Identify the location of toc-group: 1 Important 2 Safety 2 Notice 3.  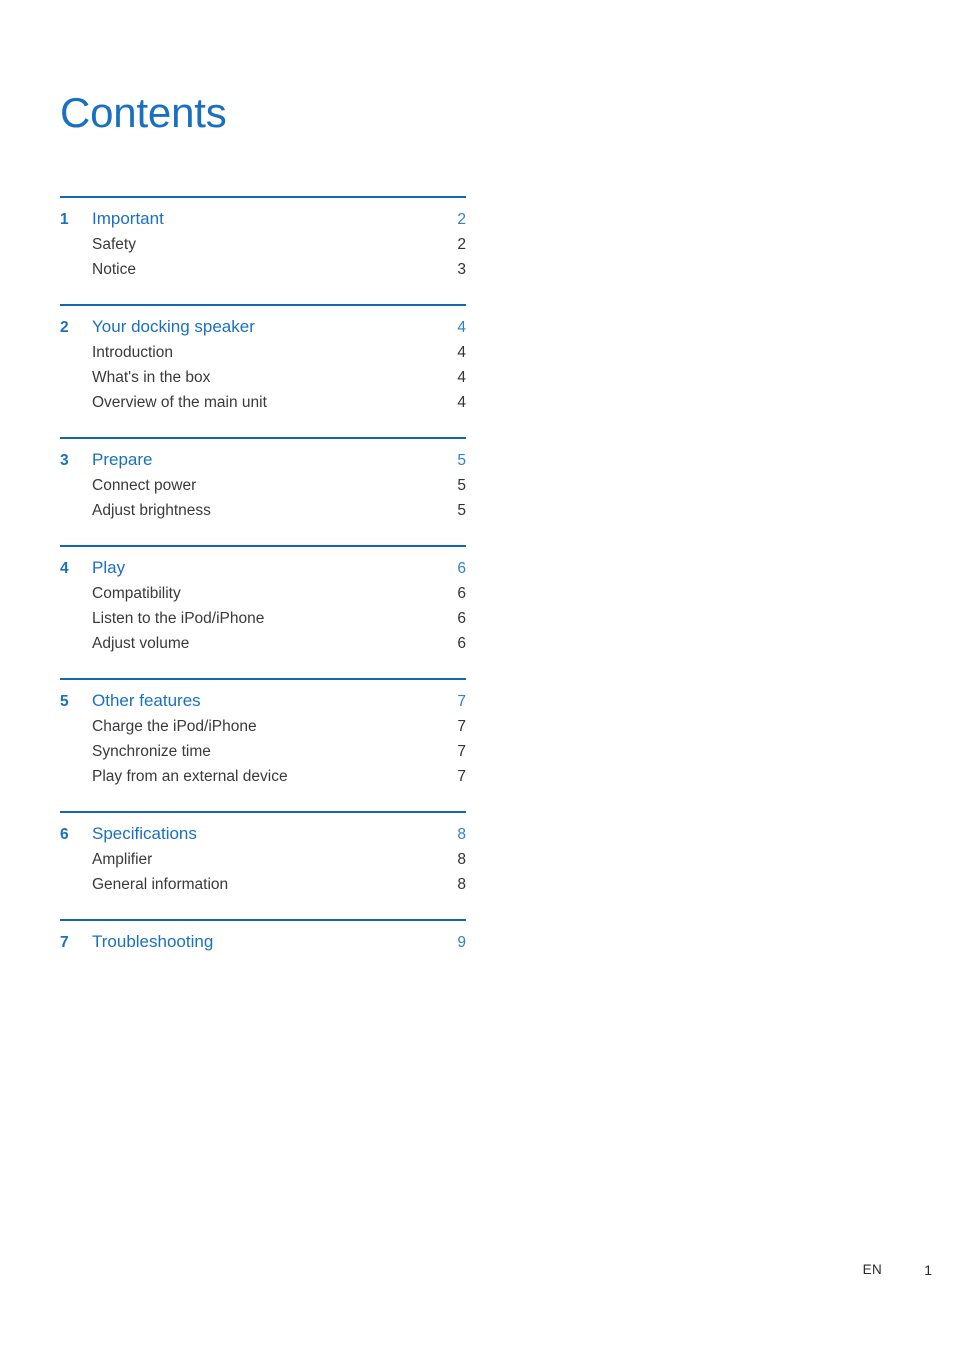
(263, 239).